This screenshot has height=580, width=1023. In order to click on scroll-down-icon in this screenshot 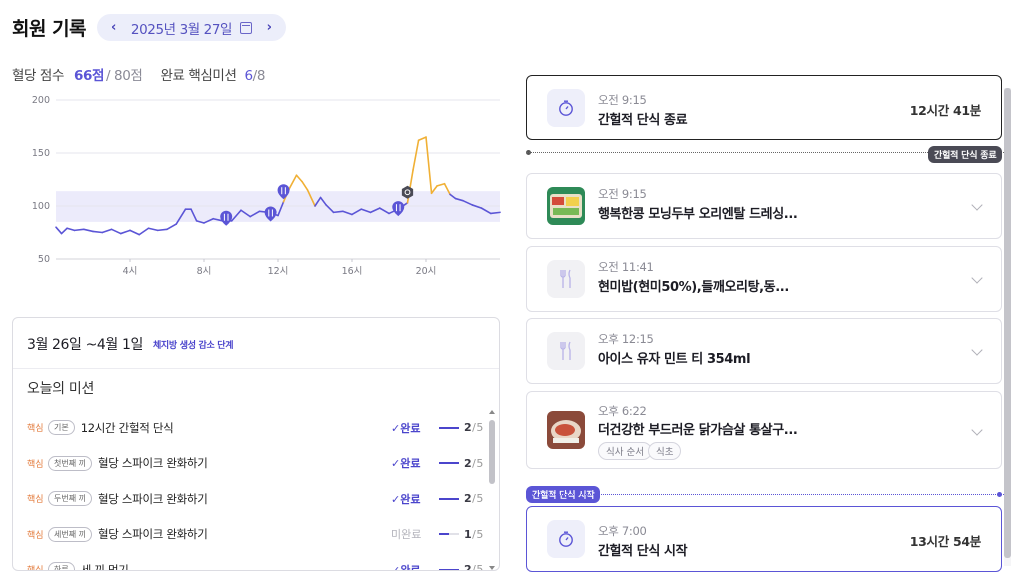, I will do `click(492, 568)`.